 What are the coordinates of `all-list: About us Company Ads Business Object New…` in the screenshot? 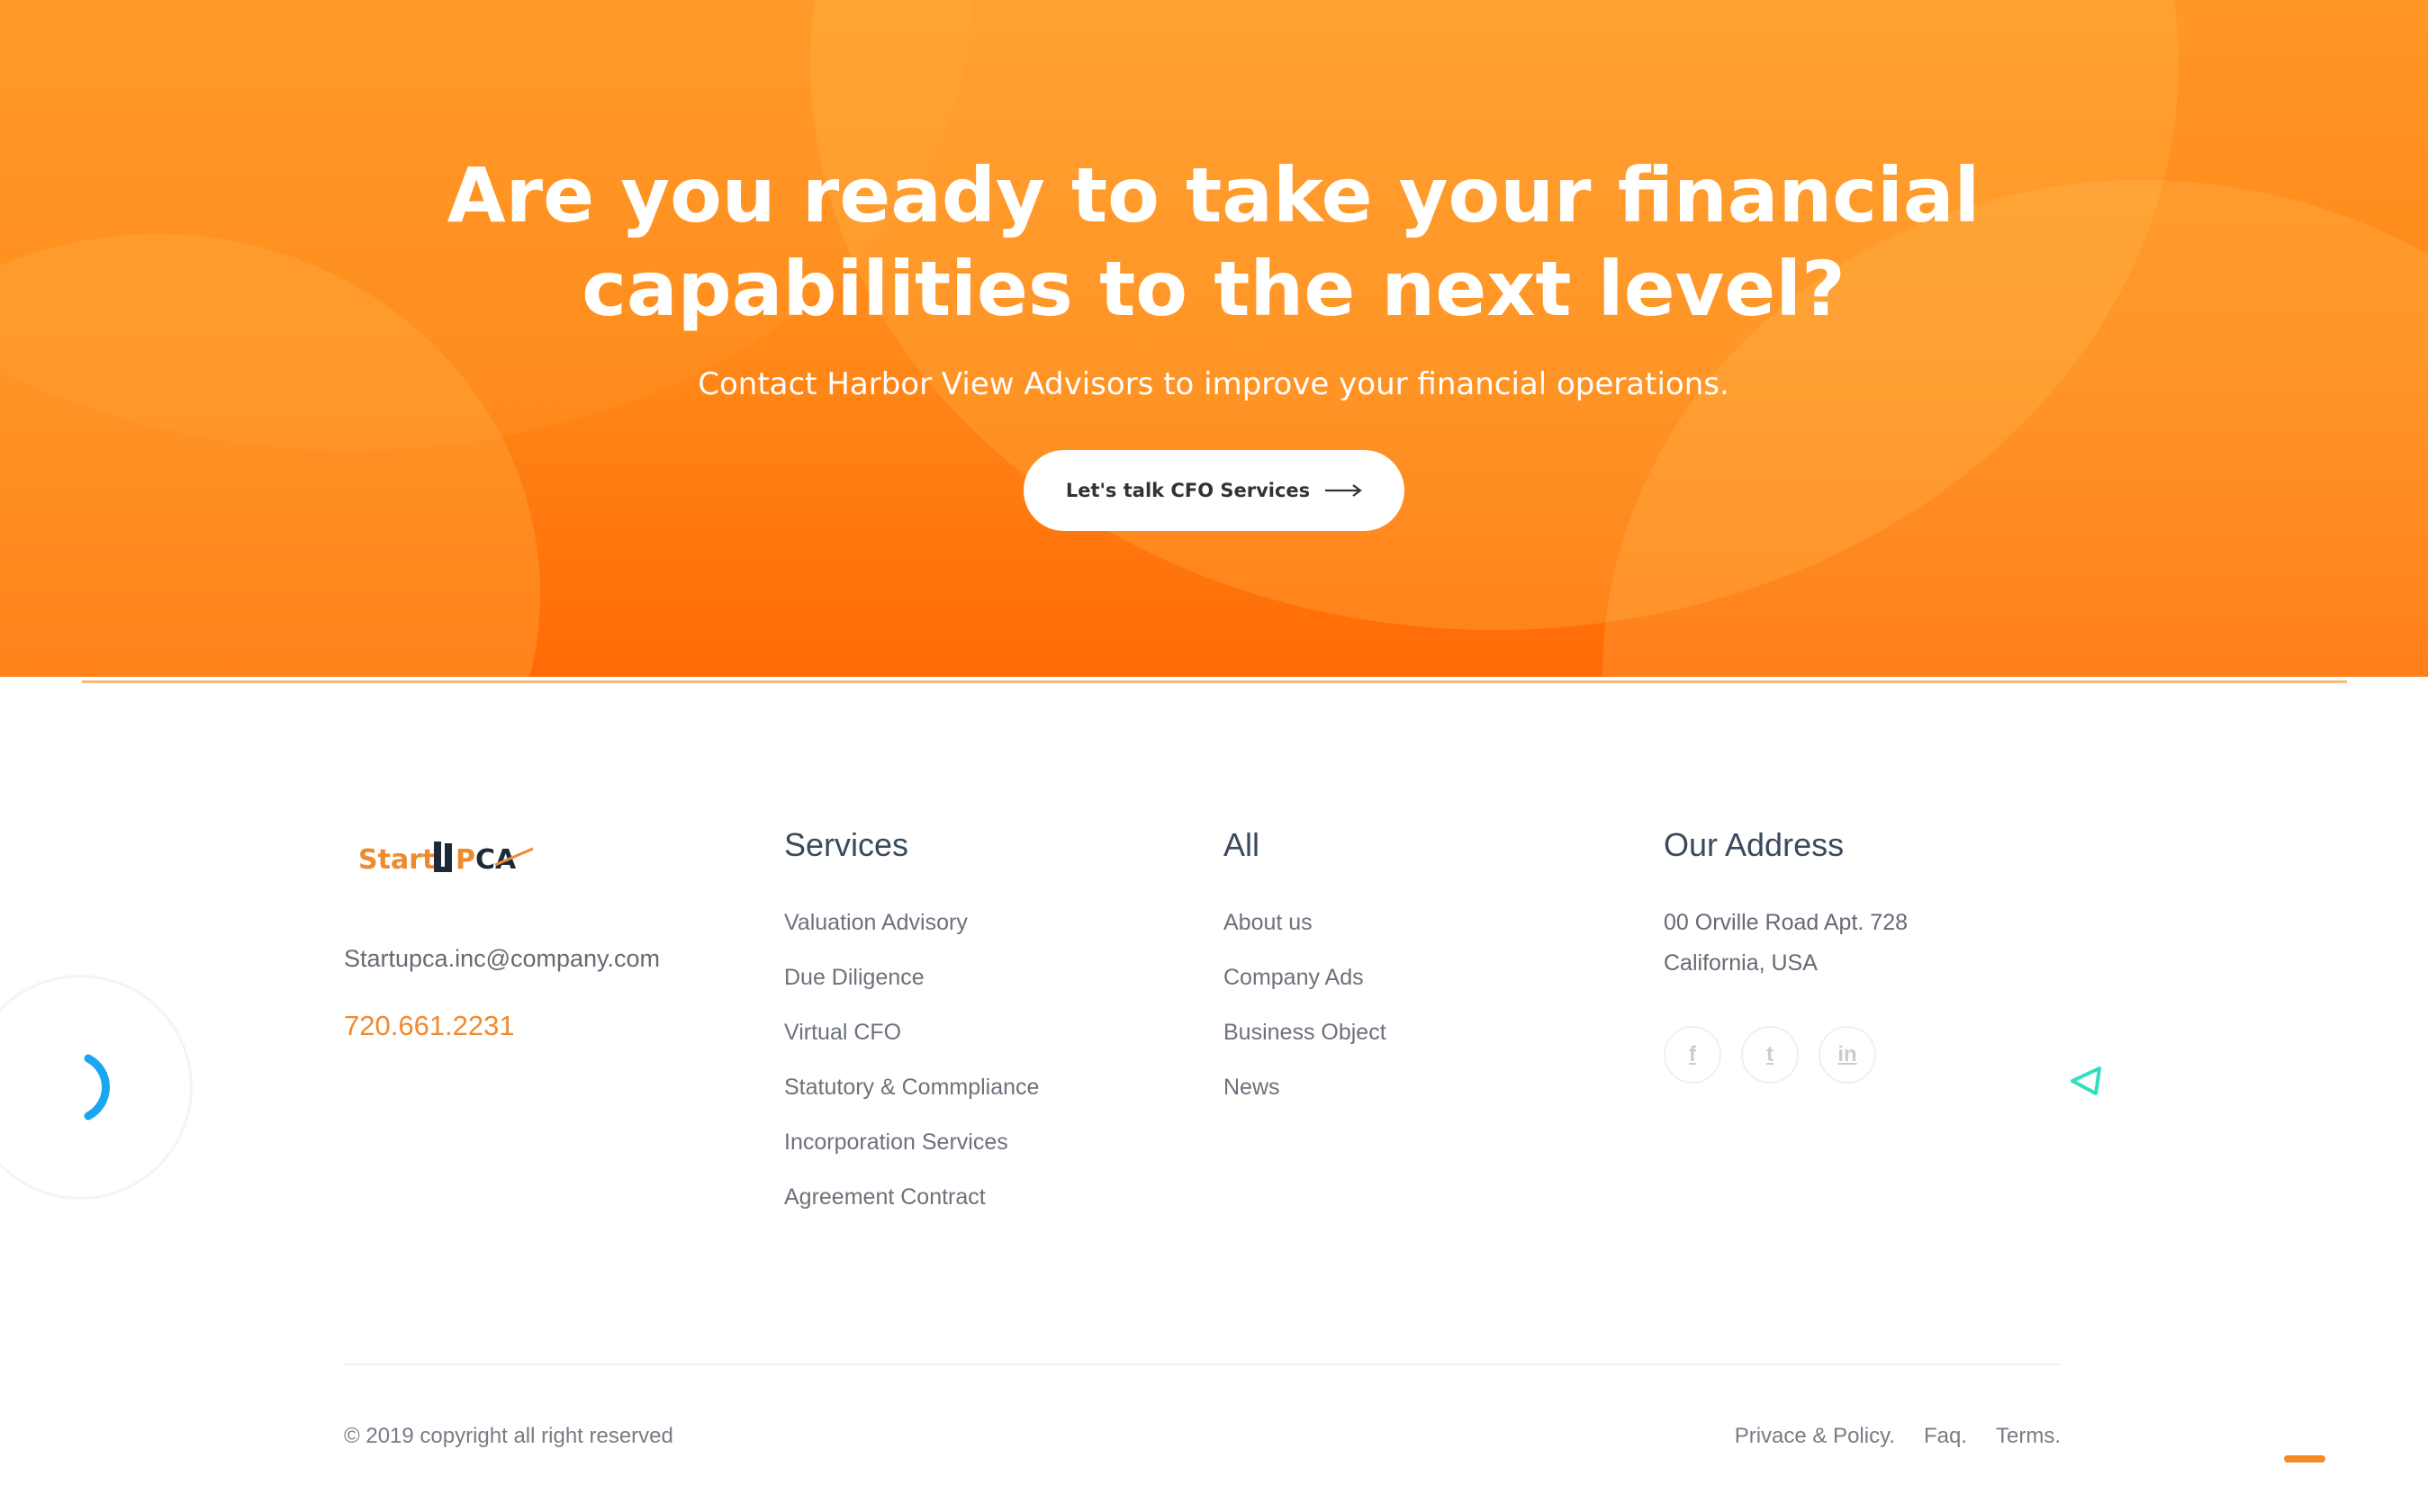 It's located at (1304, 1020).